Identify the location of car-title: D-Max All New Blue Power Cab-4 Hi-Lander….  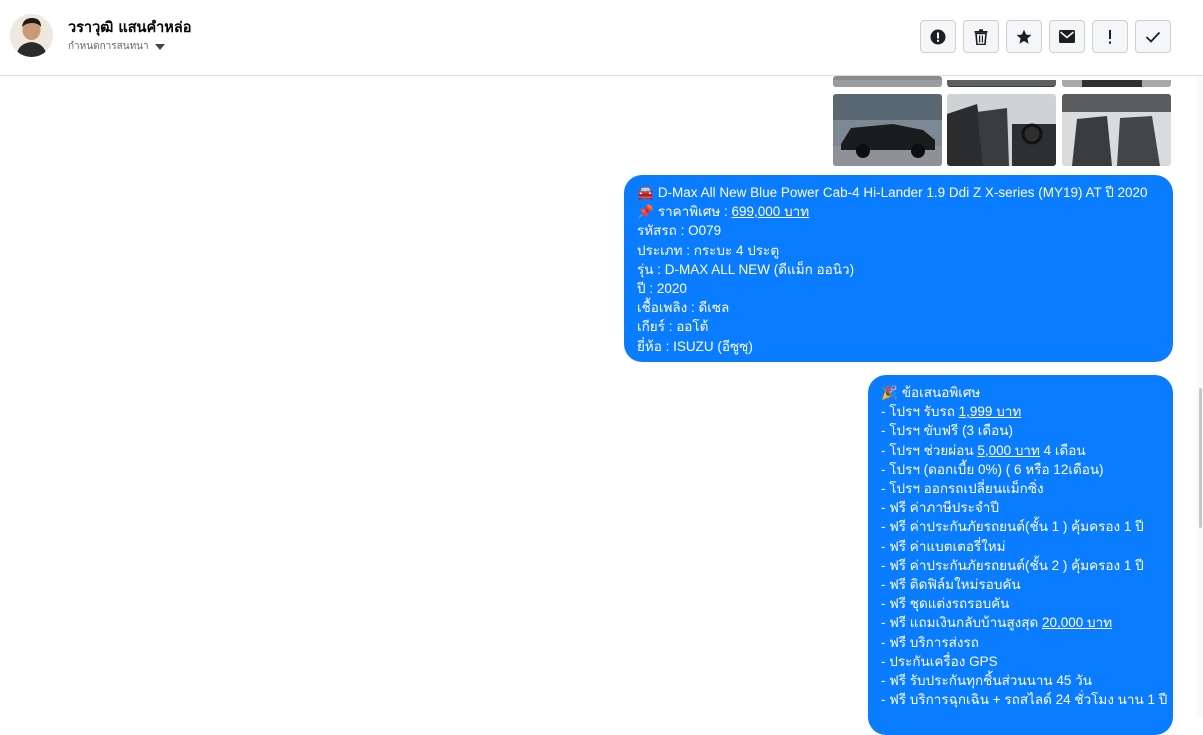
(902, 192).